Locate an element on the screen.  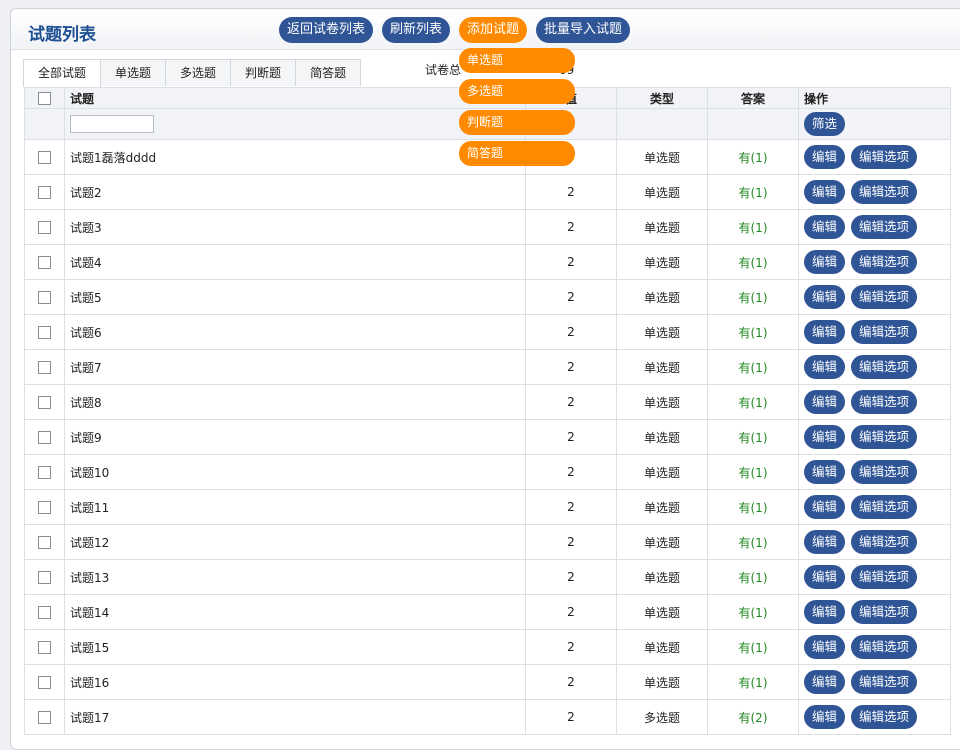
batch-import-button: 批量导入试题 is located at coordinates (583, 30).